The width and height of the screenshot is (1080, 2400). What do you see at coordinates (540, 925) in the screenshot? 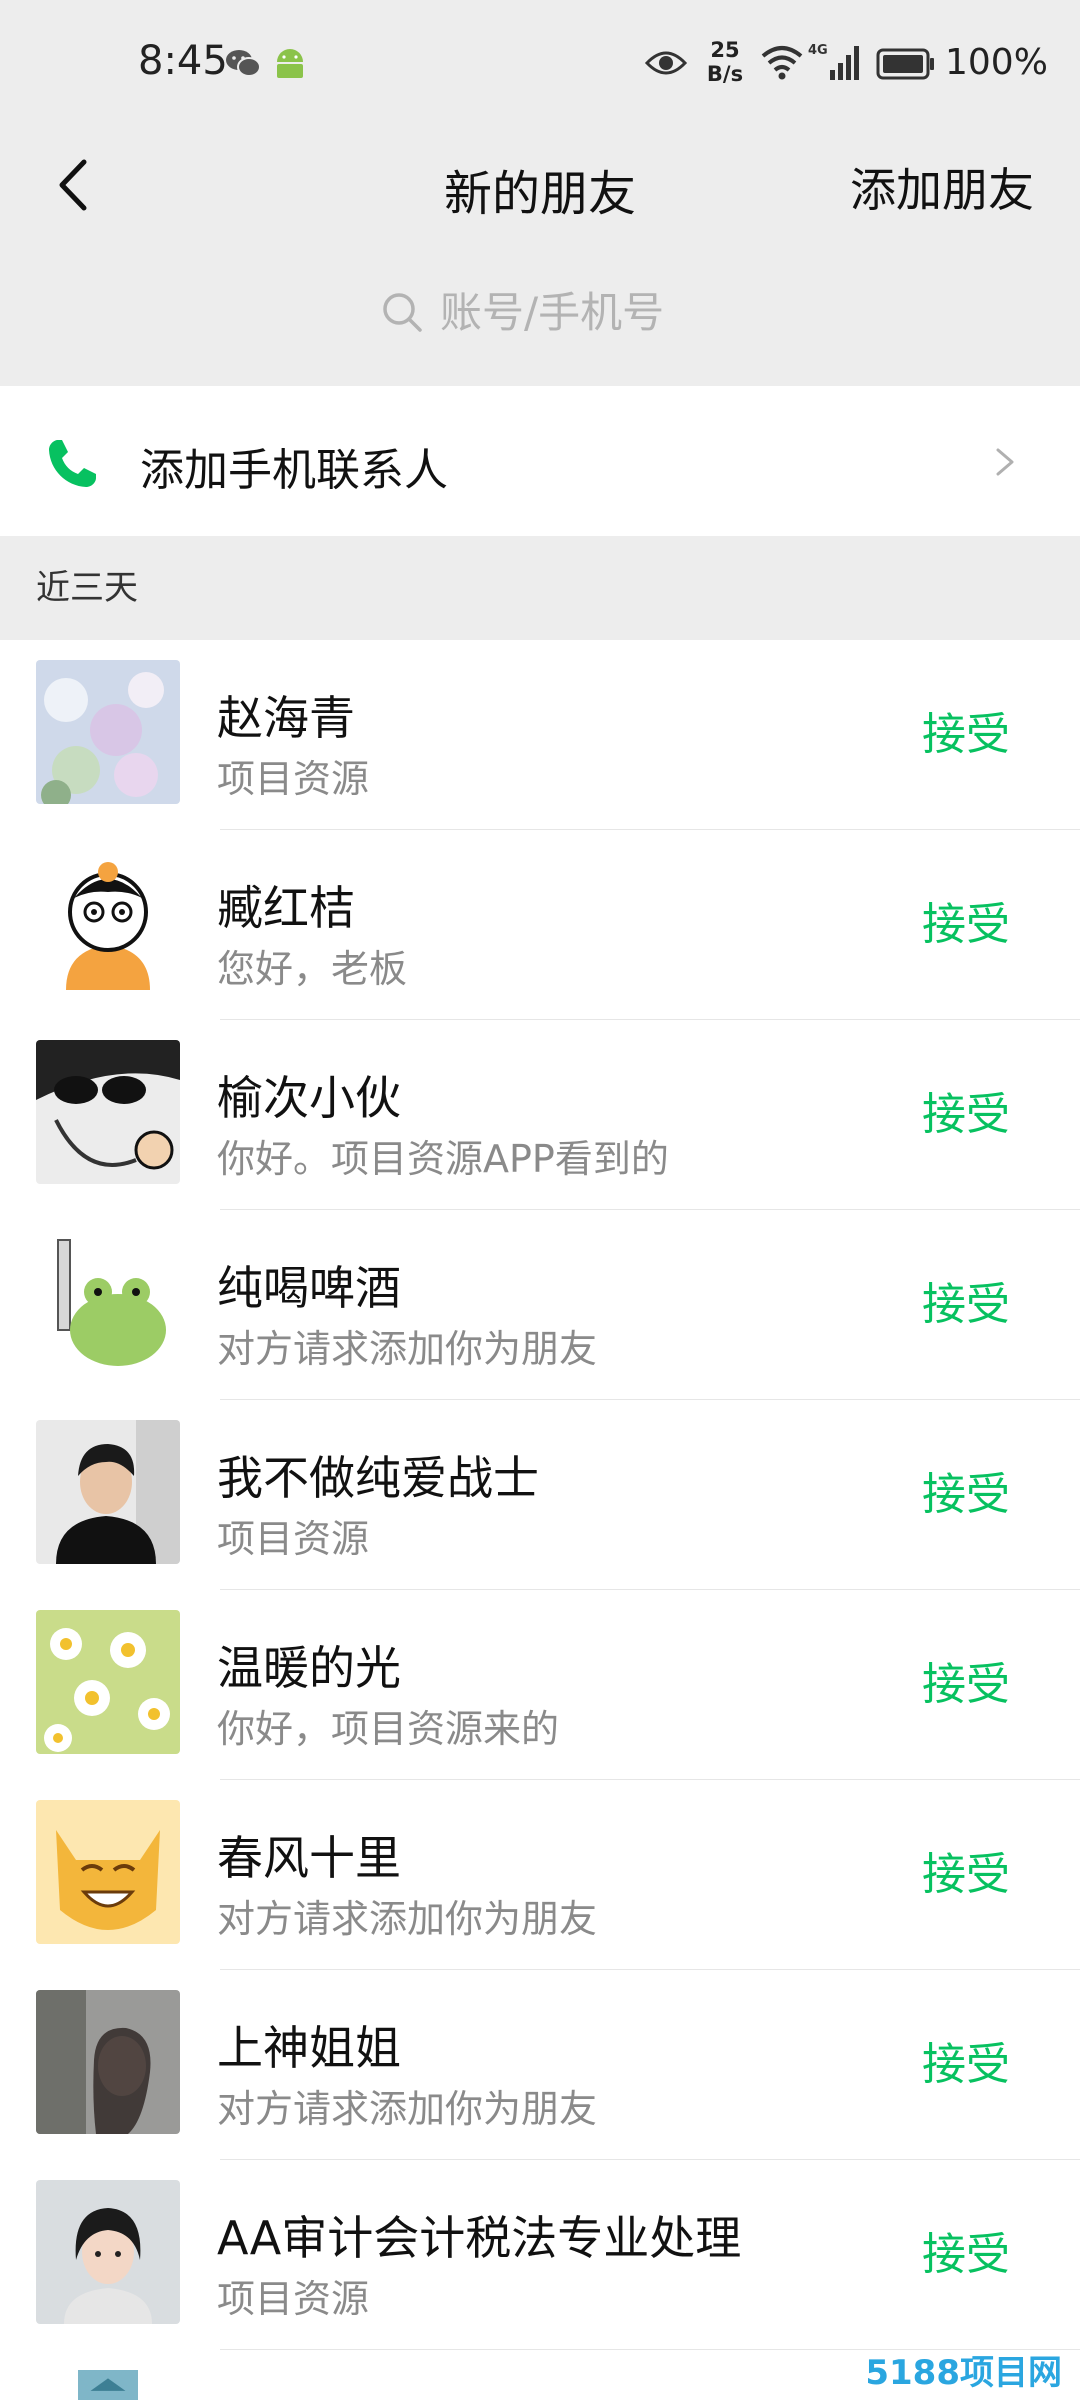
I see `friend-request-row: 臧红桔 您好，老板 接受` at bounding box center [540, 925].